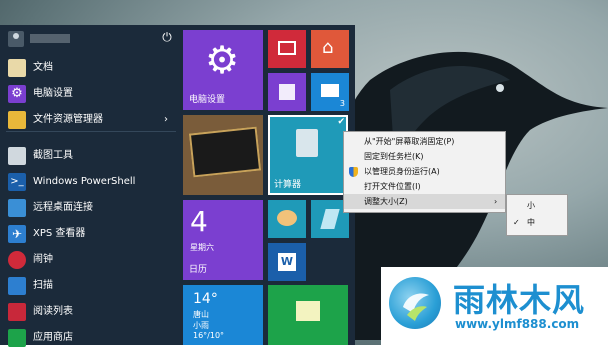 This screenshot has width=608, height=351. I want to click on word-icon: W, so click(287, 262).